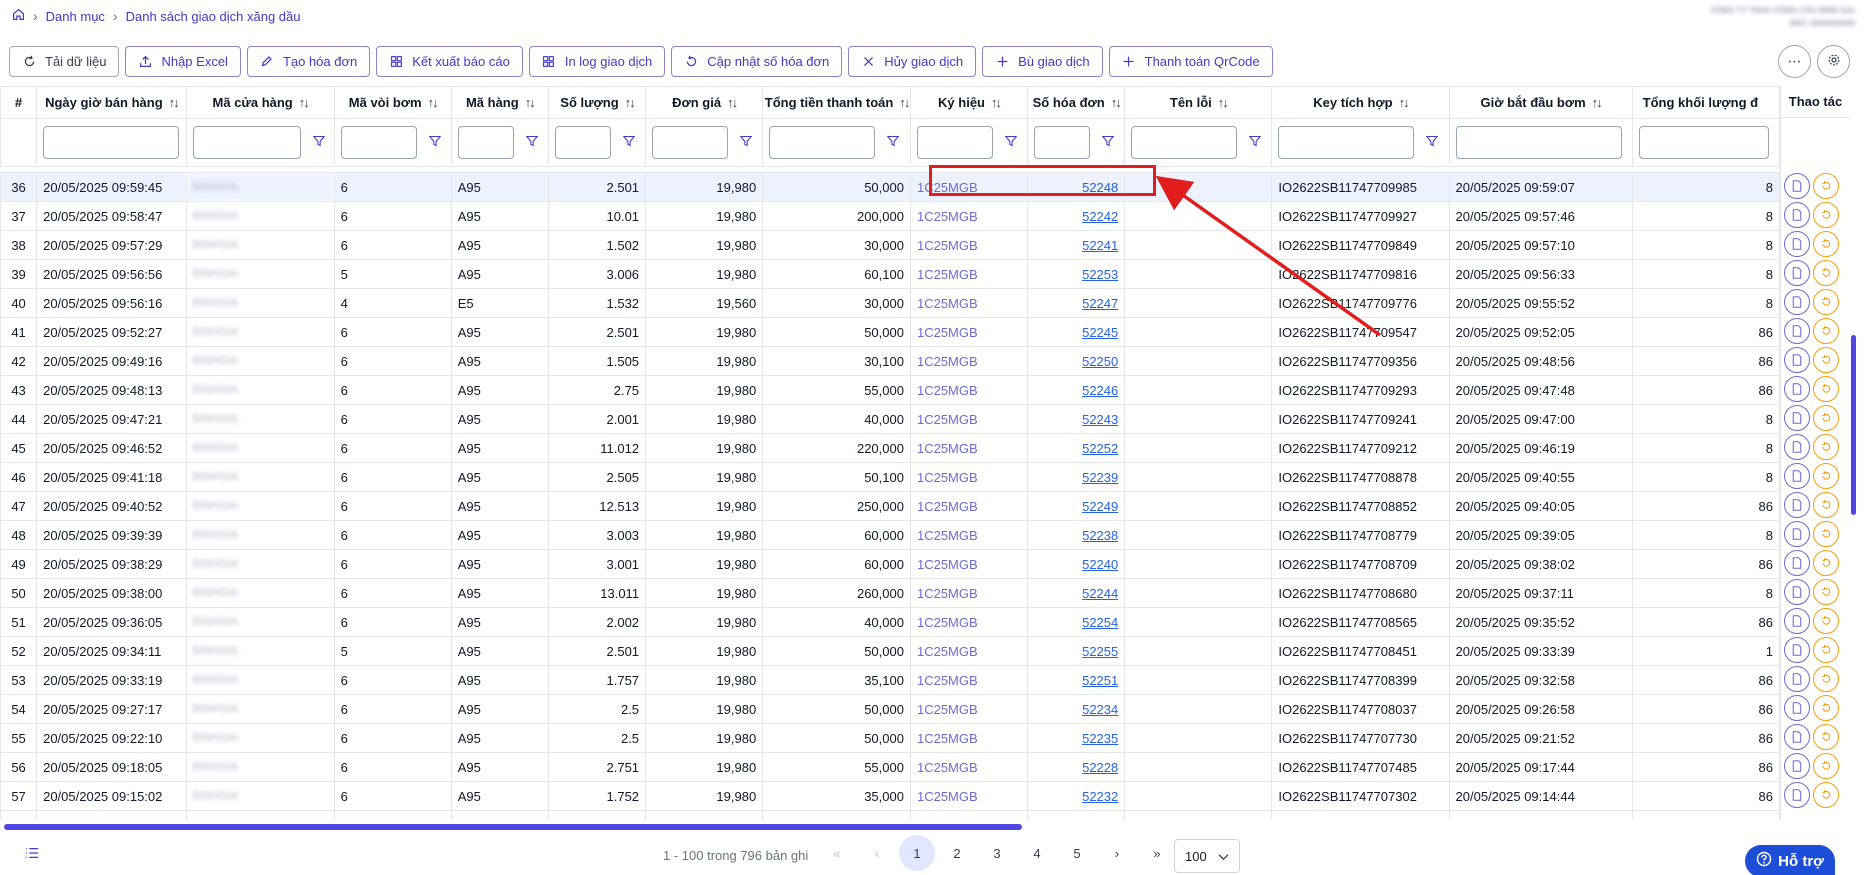 The image size is (1869, 875). I want to click on update-invoice-number-button: Cập nhật số hóa đơn, so click(757, 61).